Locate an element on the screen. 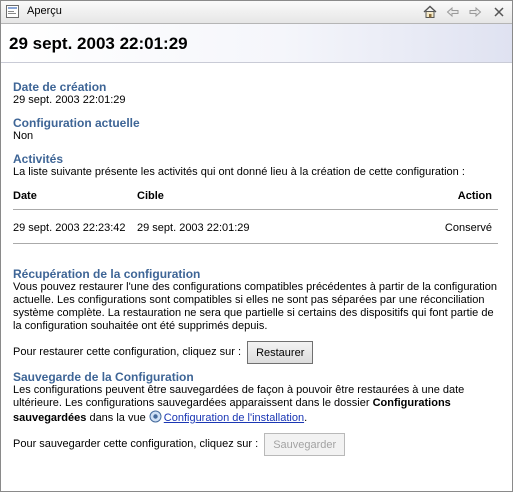 Image resolution: width=513 pixels, height=492 pixels. backup-text-end: . is located at coordinates (306, 418).